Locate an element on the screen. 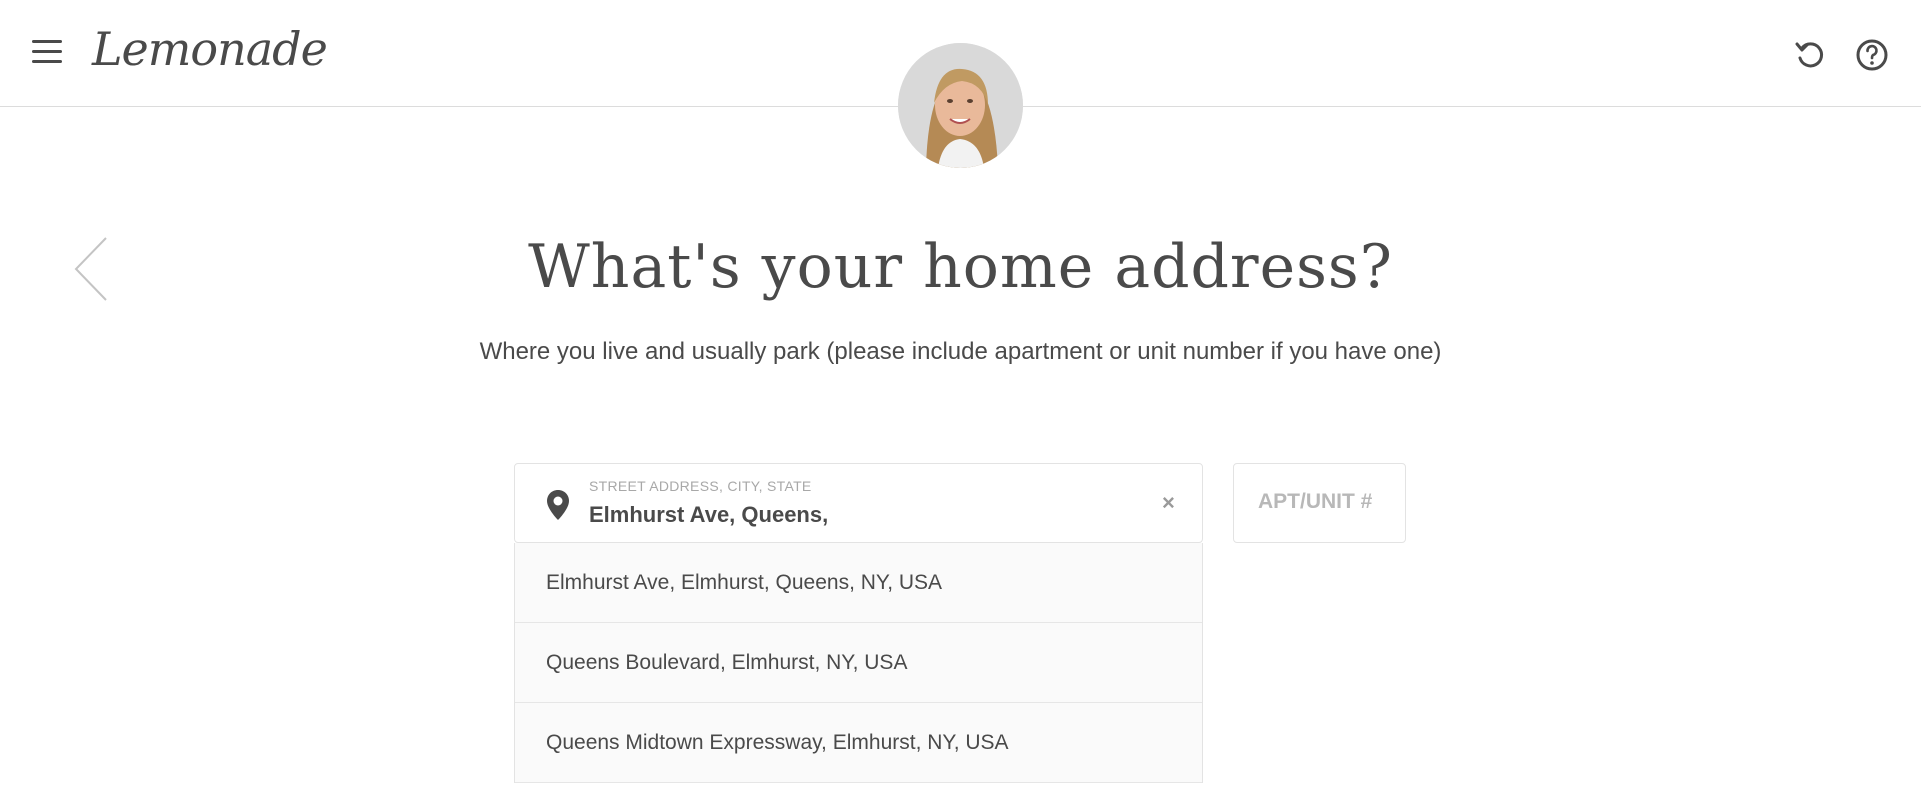 This screenshot has height=808, width=1921. lemonade-logo: Lemonade is located at coordinates (210, 49).